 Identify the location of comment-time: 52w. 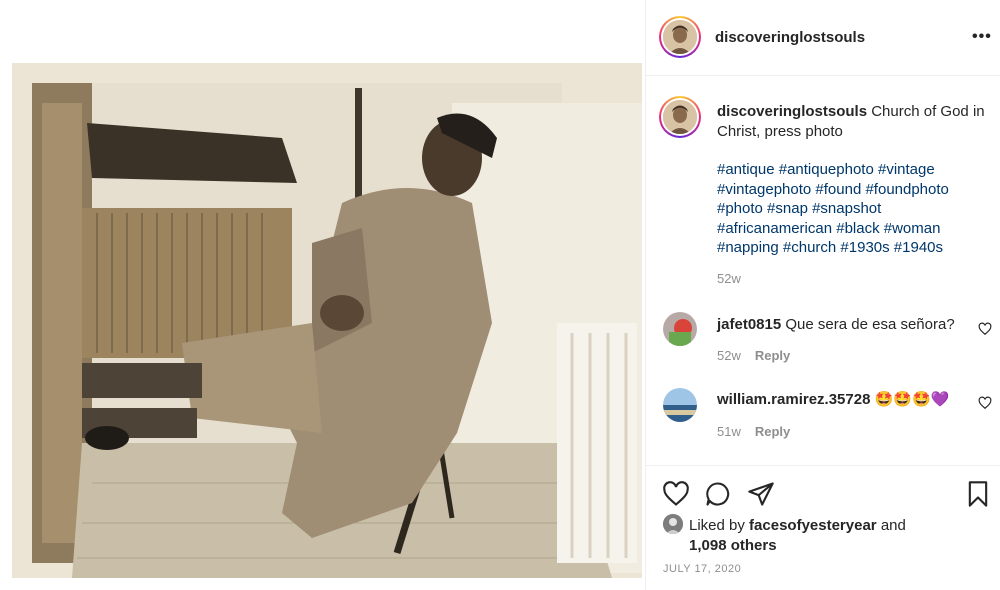
(729, 355).